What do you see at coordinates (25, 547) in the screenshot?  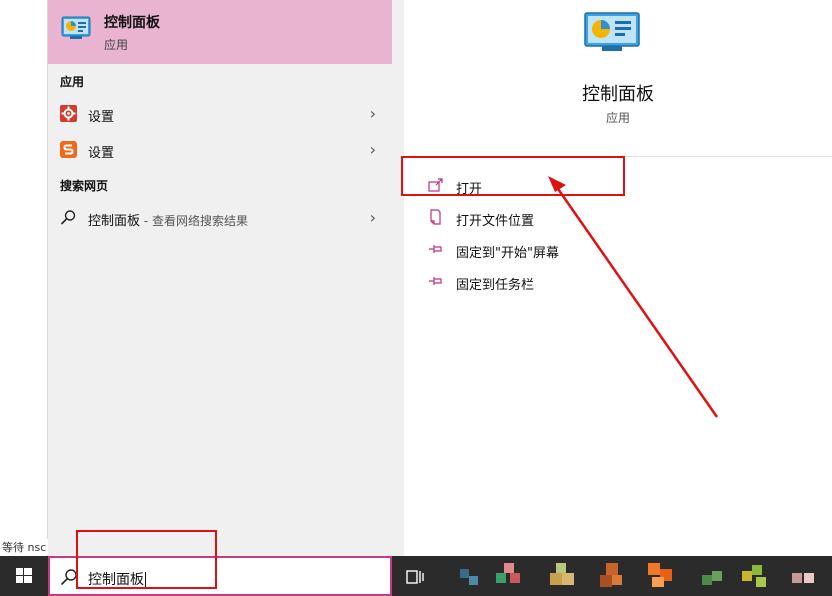 I see `status-text: 等待 nsc` at bounding box center [25, 547].